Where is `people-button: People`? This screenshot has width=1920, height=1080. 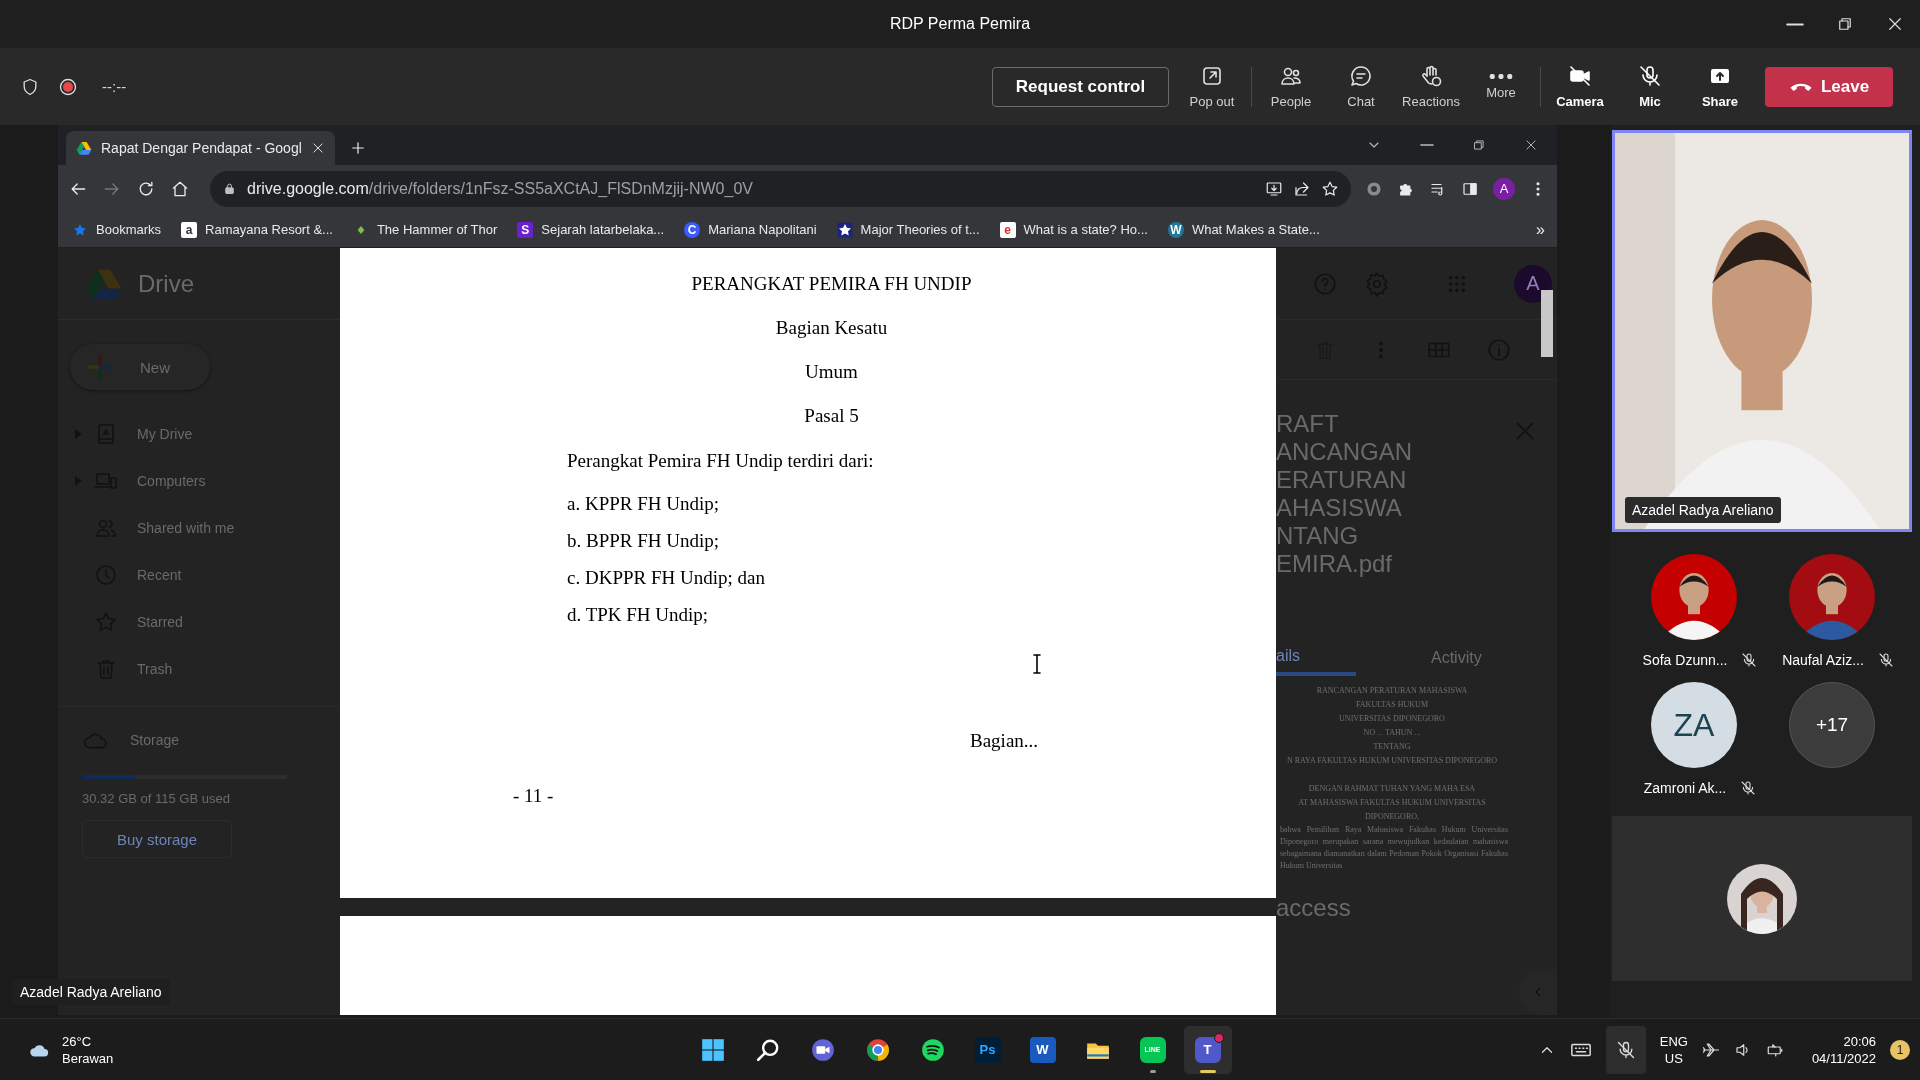
people-button: People is located at coordinates (1291, 86).